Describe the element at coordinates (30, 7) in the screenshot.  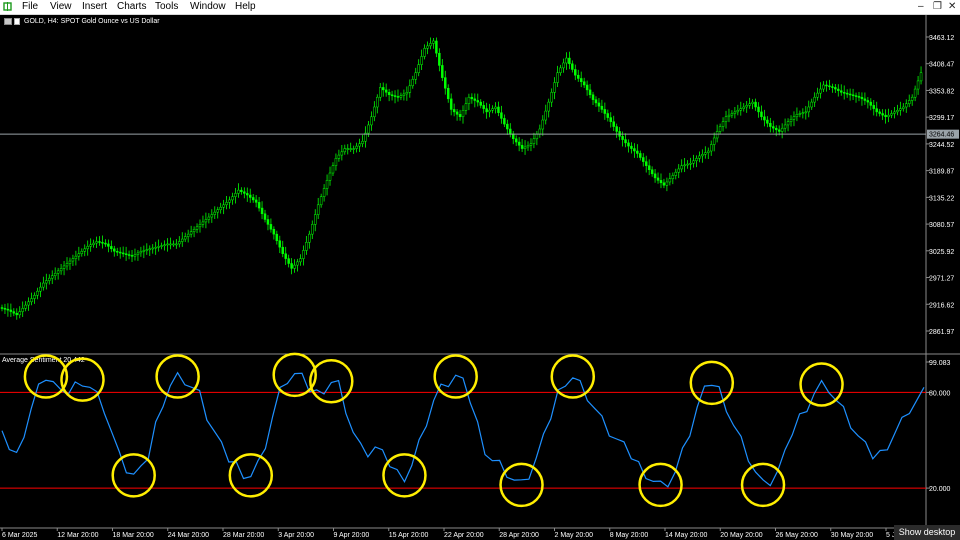
I see `menu-file: File` at that location.